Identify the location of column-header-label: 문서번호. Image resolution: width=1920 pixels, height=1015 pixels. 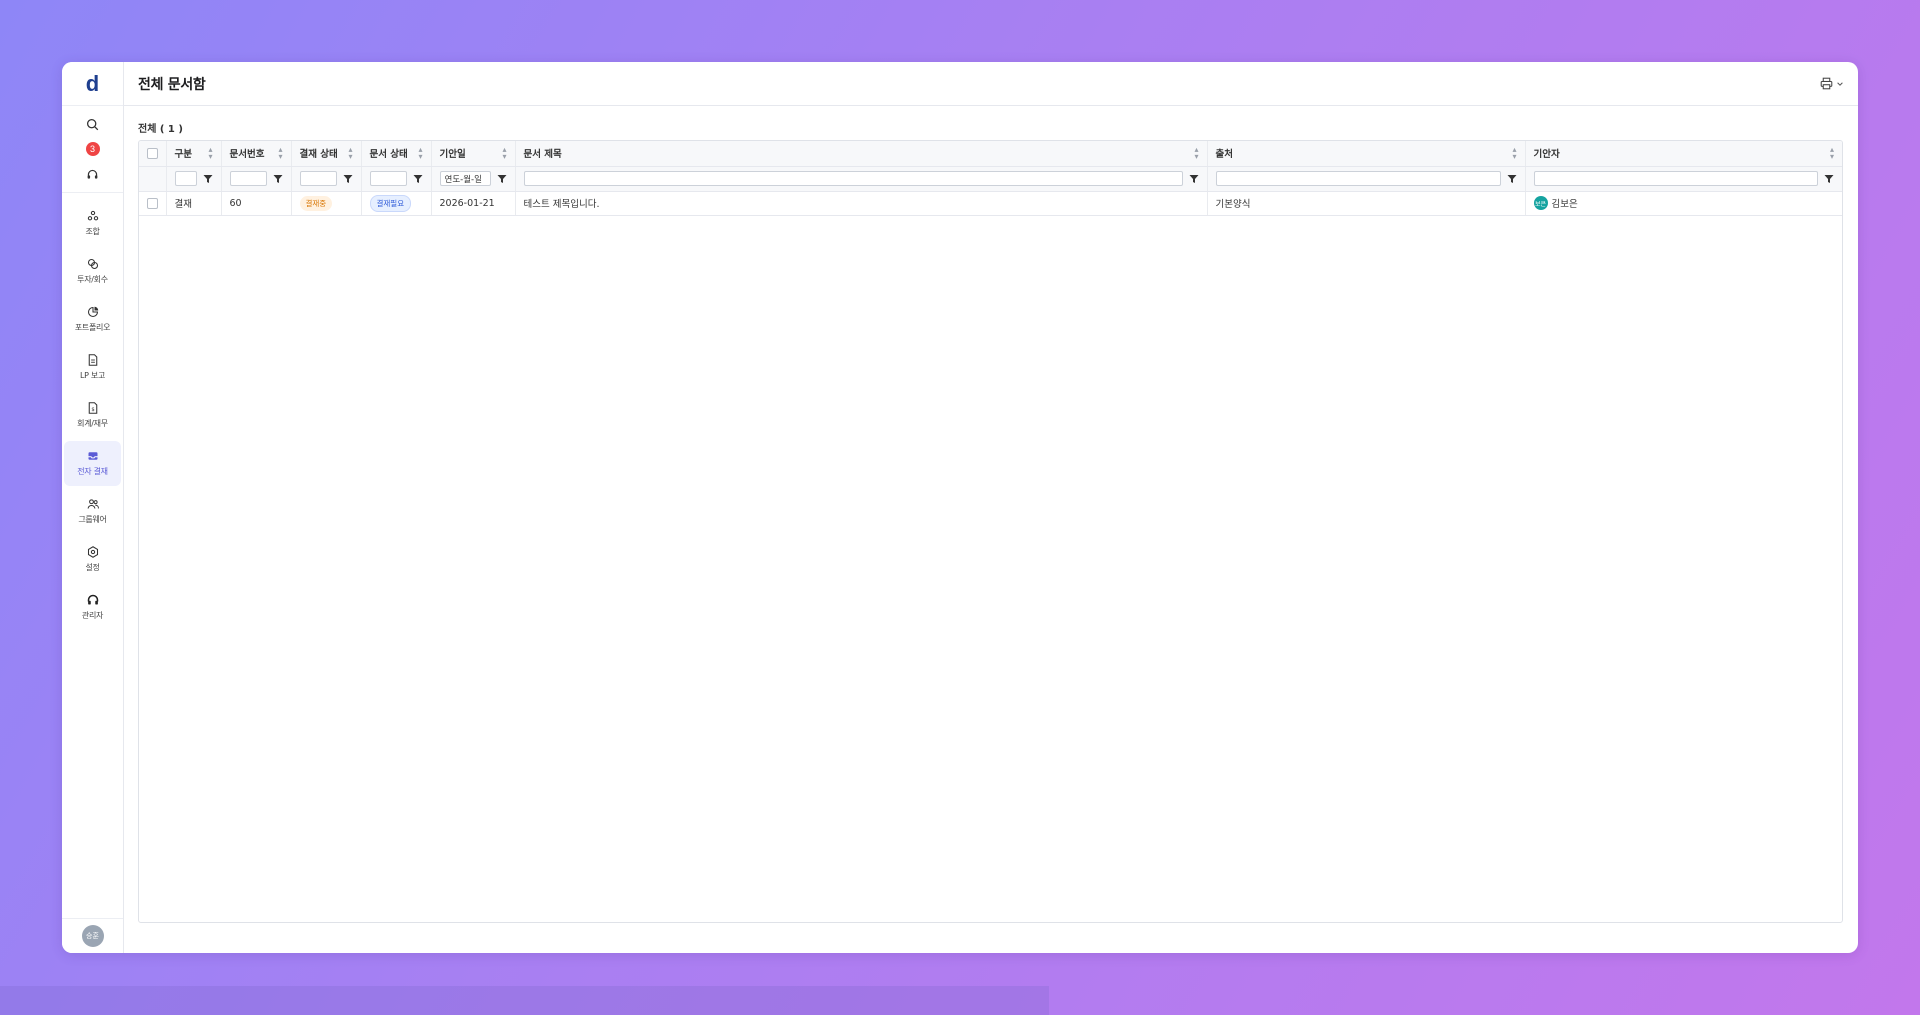
(247, 155).